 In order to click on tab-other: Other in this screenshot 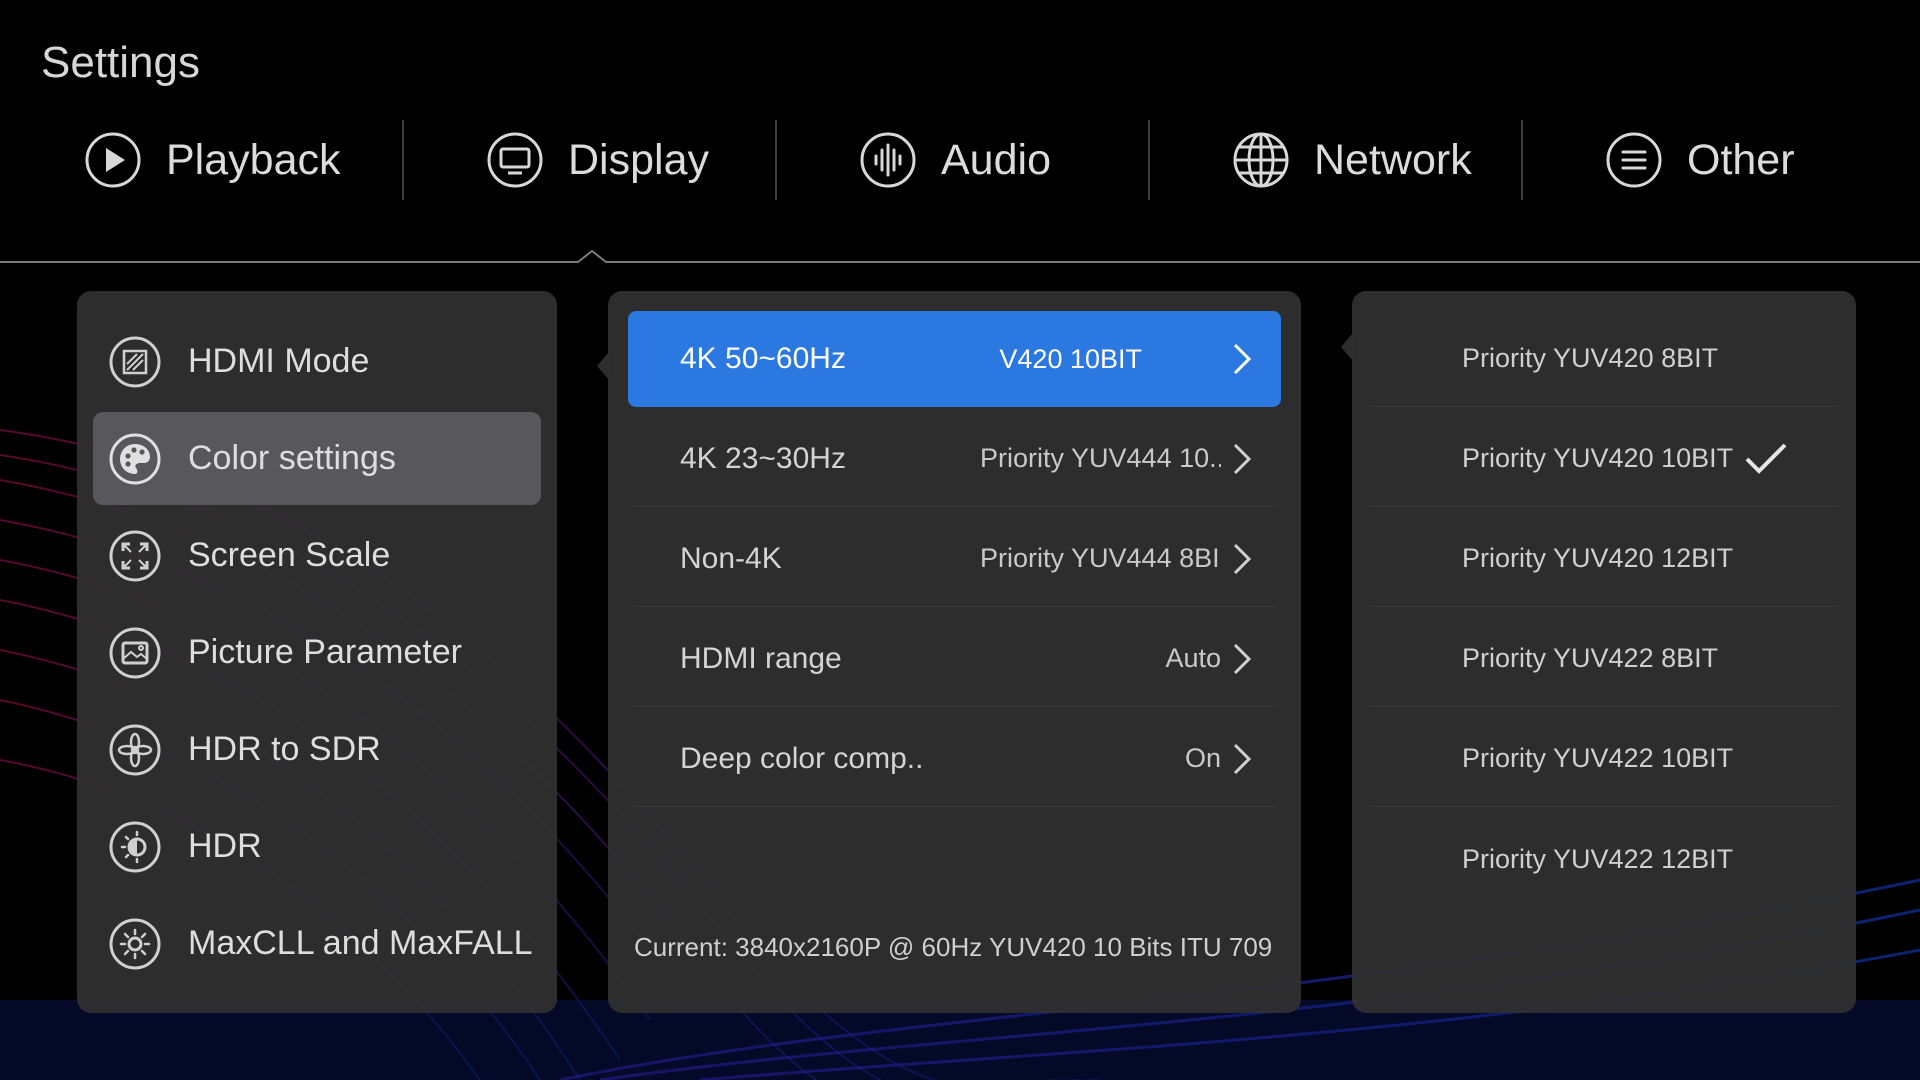, I will do `click(1707, 160)`.